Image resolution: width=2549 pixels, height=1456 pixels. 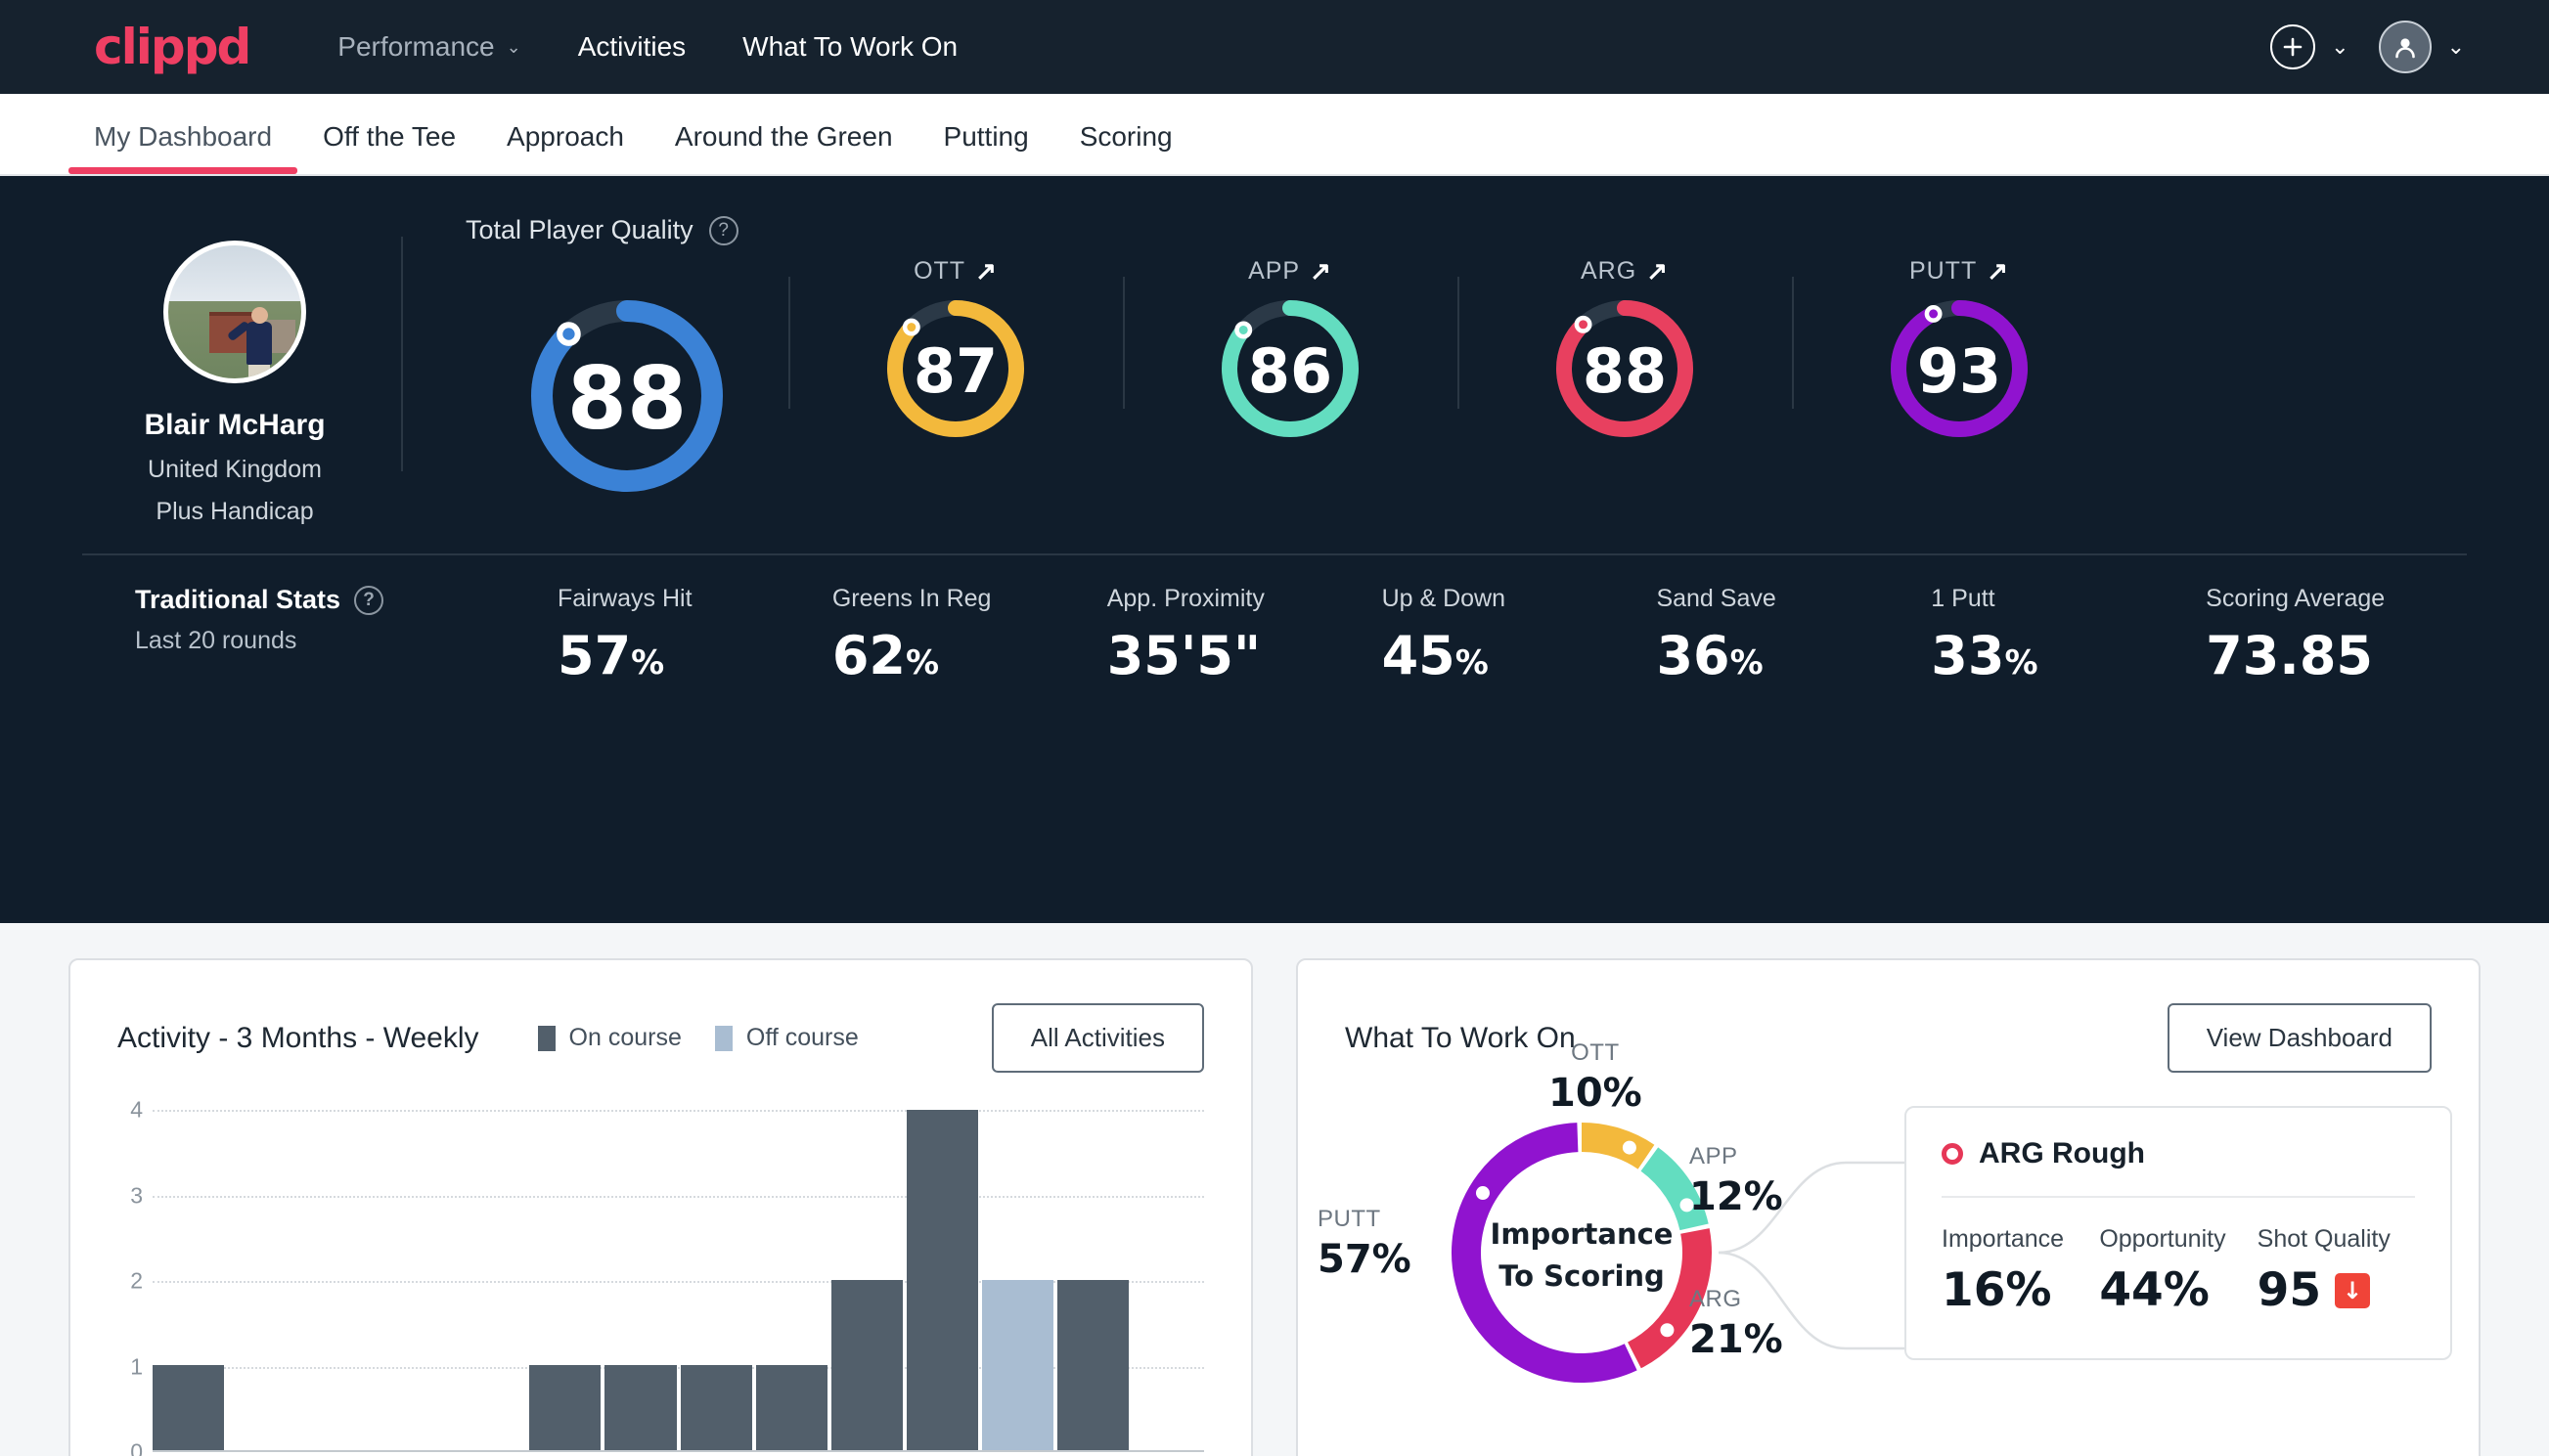 I want to click on nav-link-activities-label: Activities, so click(x=632, y=46).